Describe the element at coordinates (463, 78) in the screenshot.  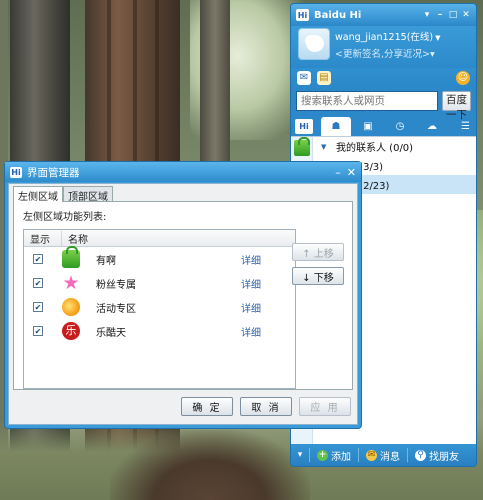
I see `emoticon-icon: ☺` at that location.